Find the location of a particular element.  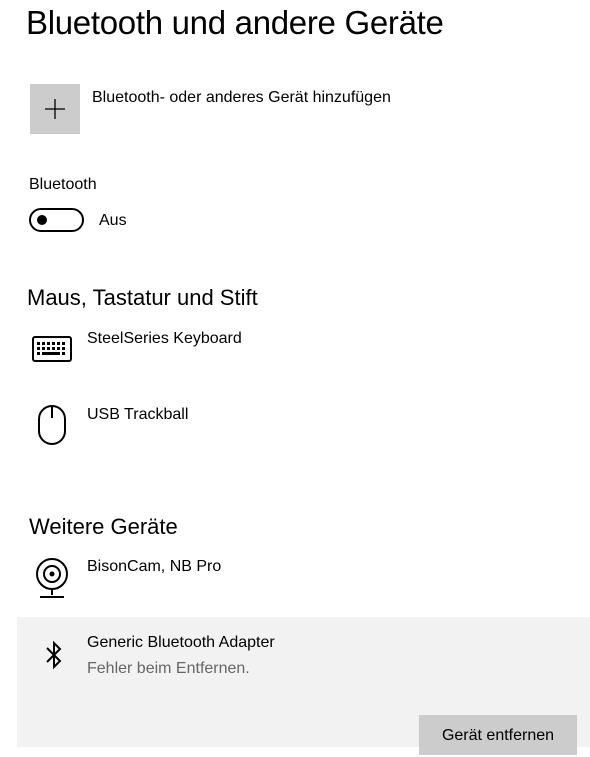

plus-icon is located at coordinates (55, 109).